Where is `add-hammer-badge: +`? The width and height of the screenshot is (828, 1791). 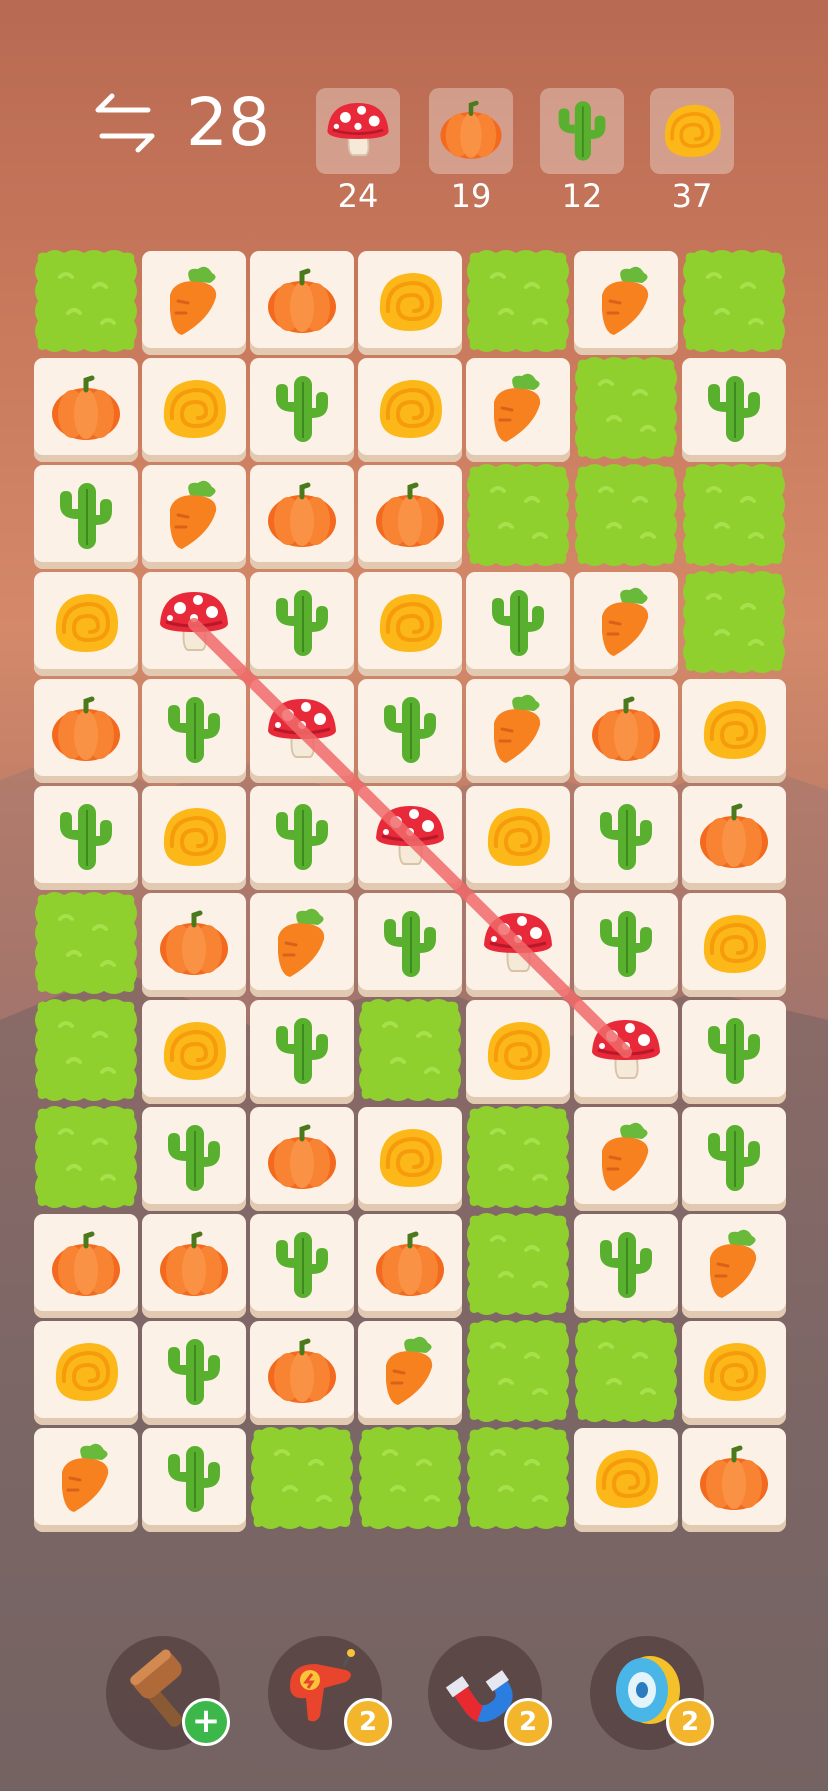
add-hammer-badge: + is located at coordinates (206, 1722).